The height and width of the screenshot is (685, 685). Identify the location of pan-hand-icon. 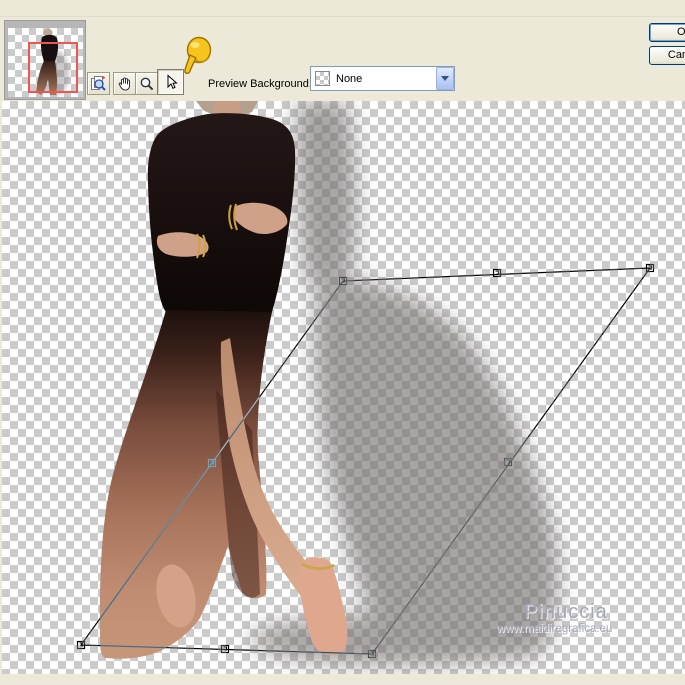
(124, 83).